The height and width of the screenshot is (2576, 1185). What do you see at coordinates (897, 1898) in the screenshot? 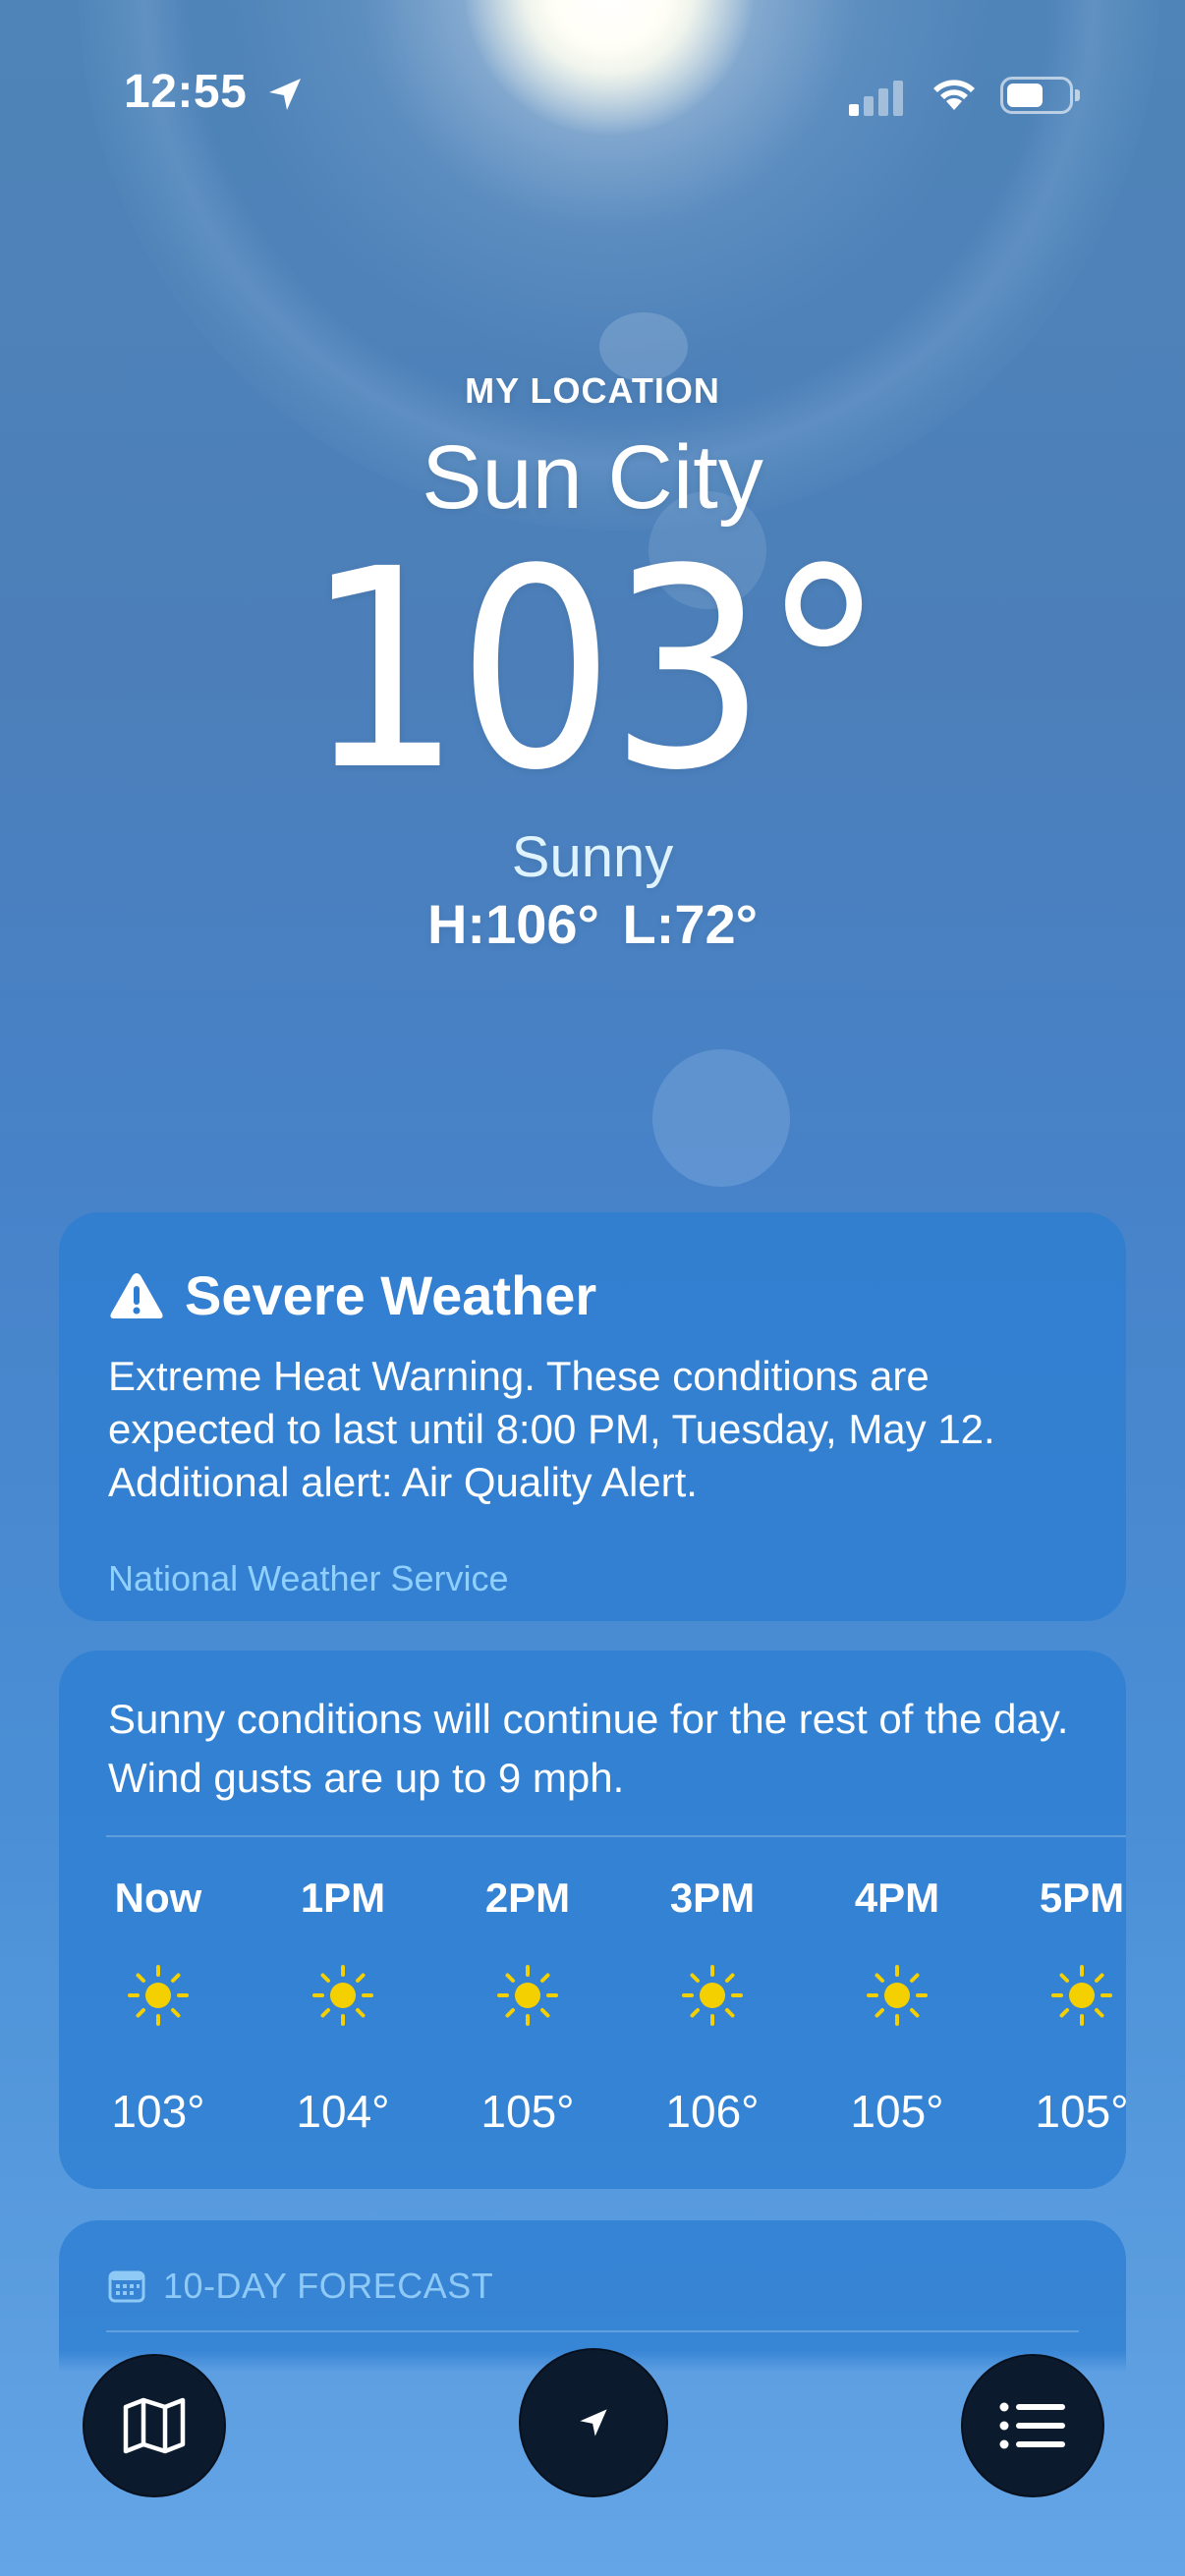
I see `hour-label: 4PM` at bounding box center [897, 1898].